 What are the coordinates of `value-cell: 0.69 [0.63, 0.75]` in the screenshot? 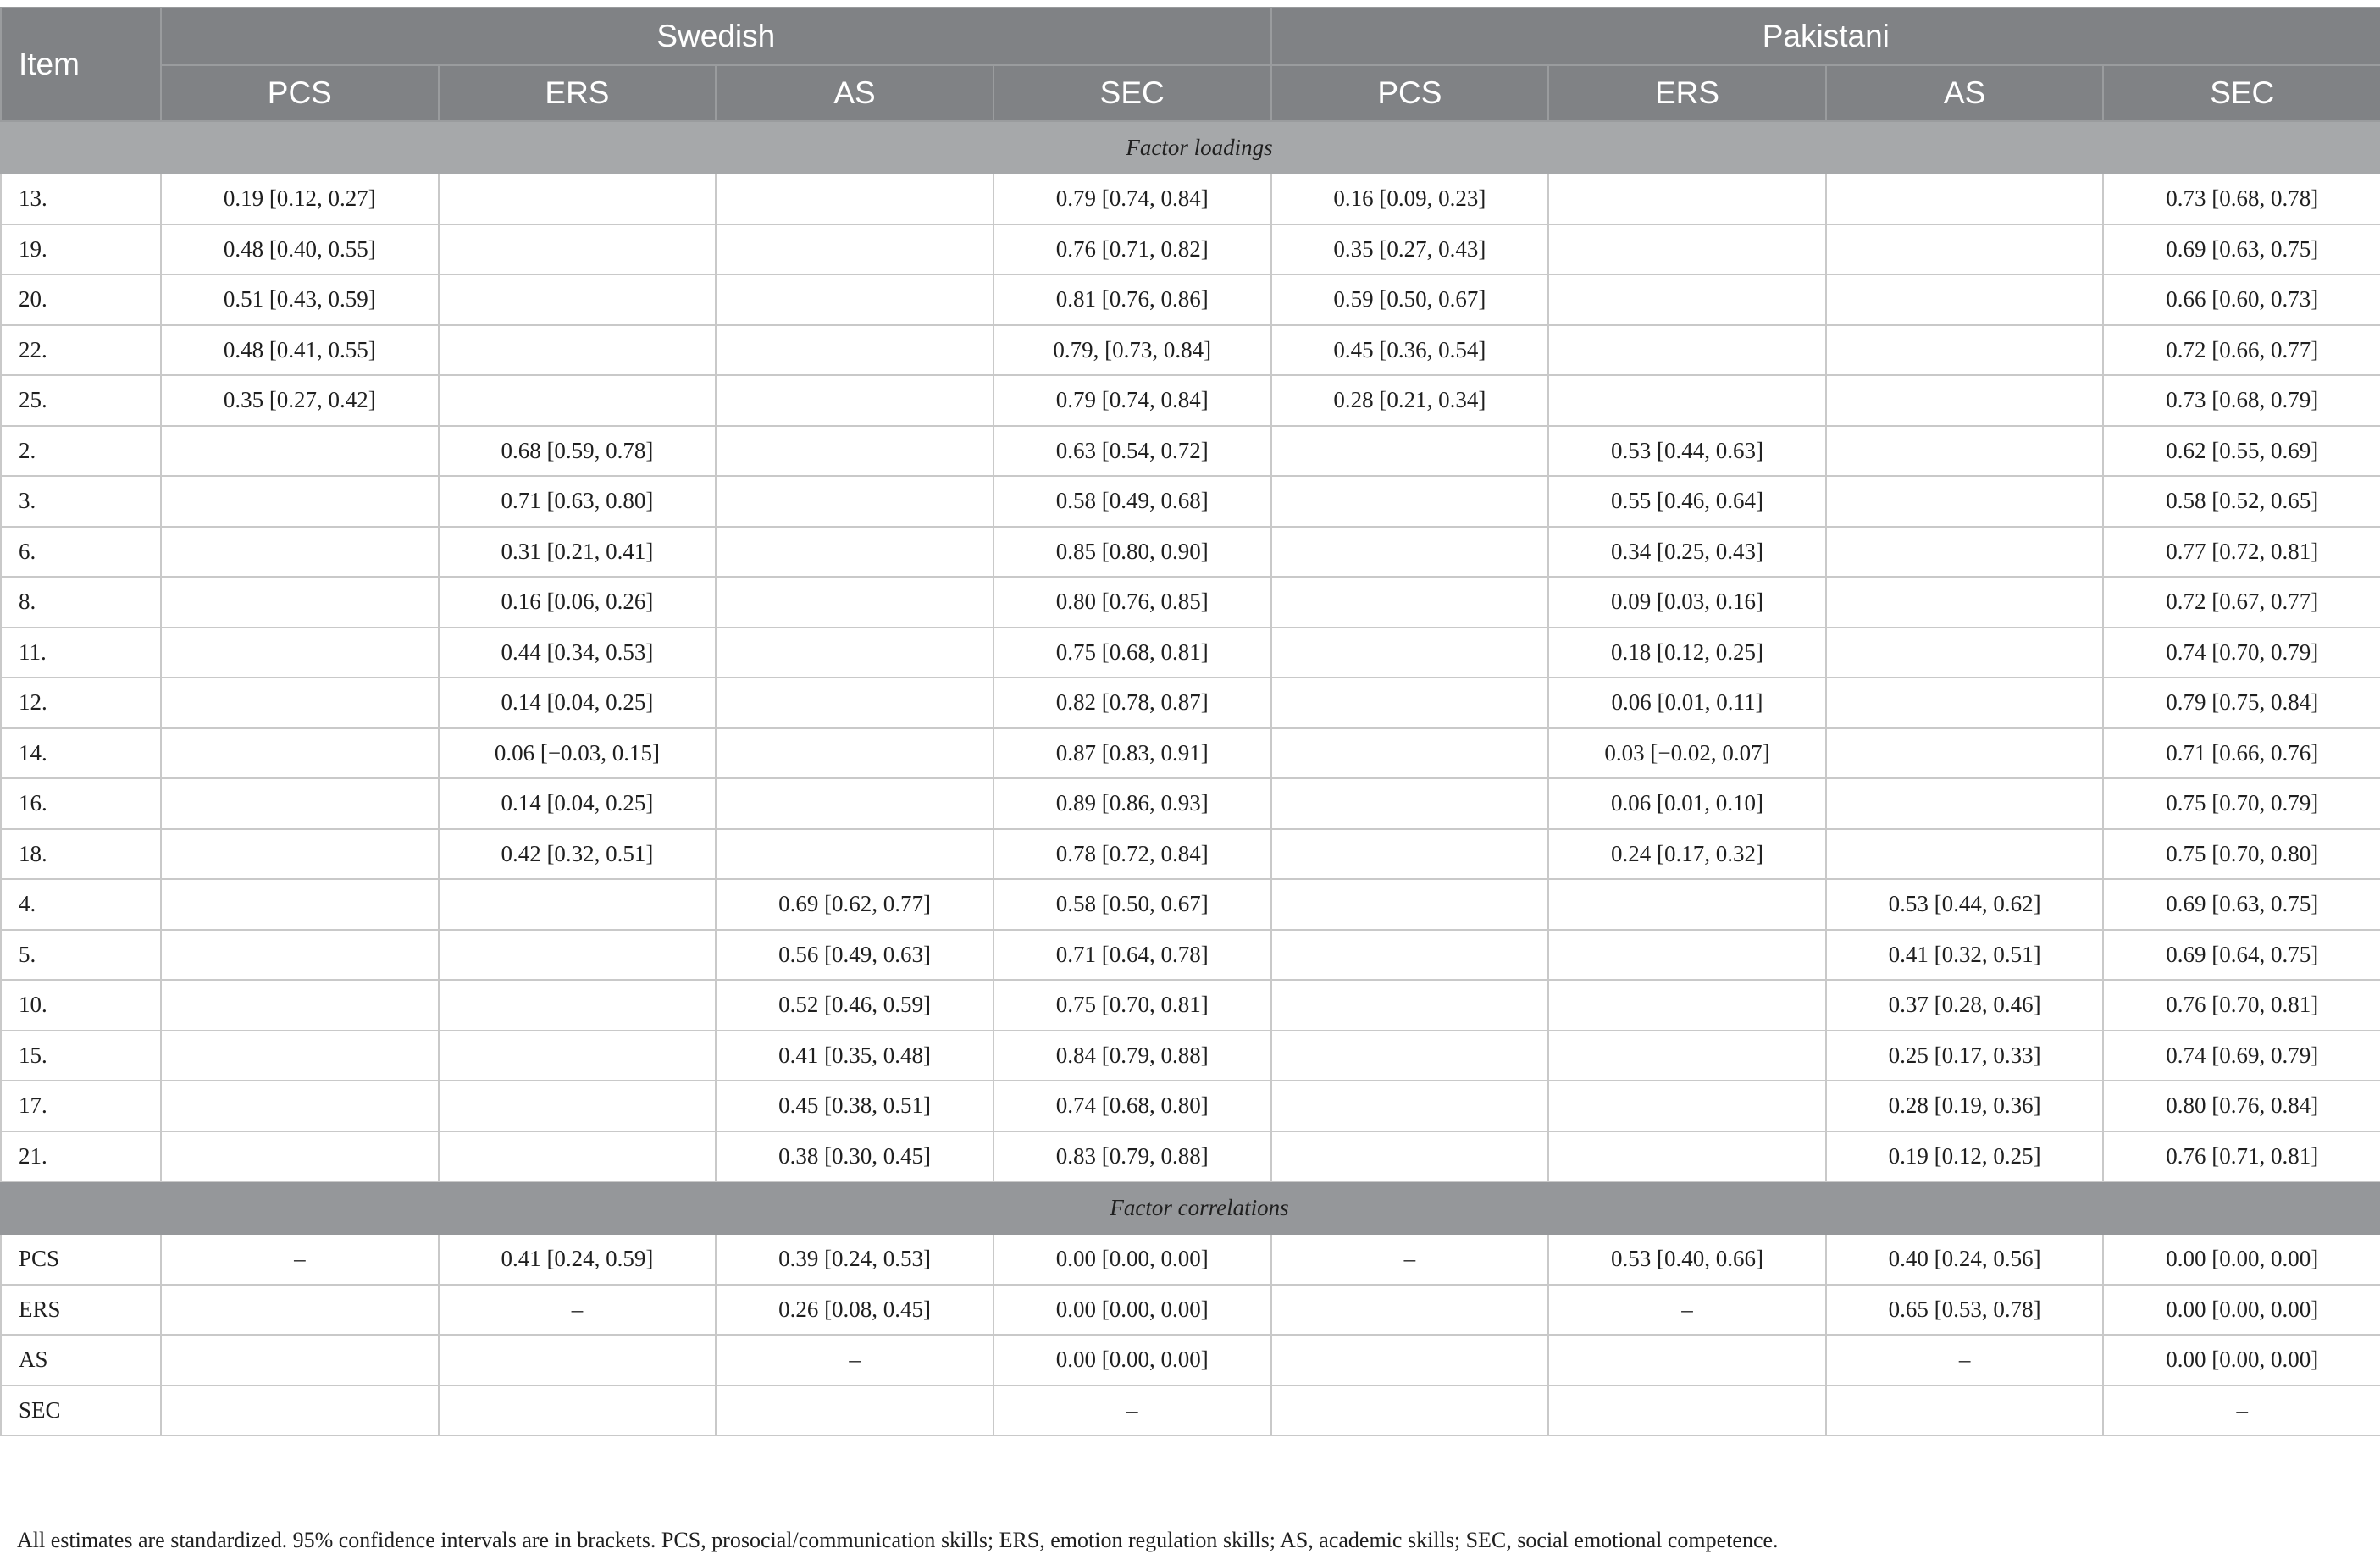 It's located at (2241, 249).